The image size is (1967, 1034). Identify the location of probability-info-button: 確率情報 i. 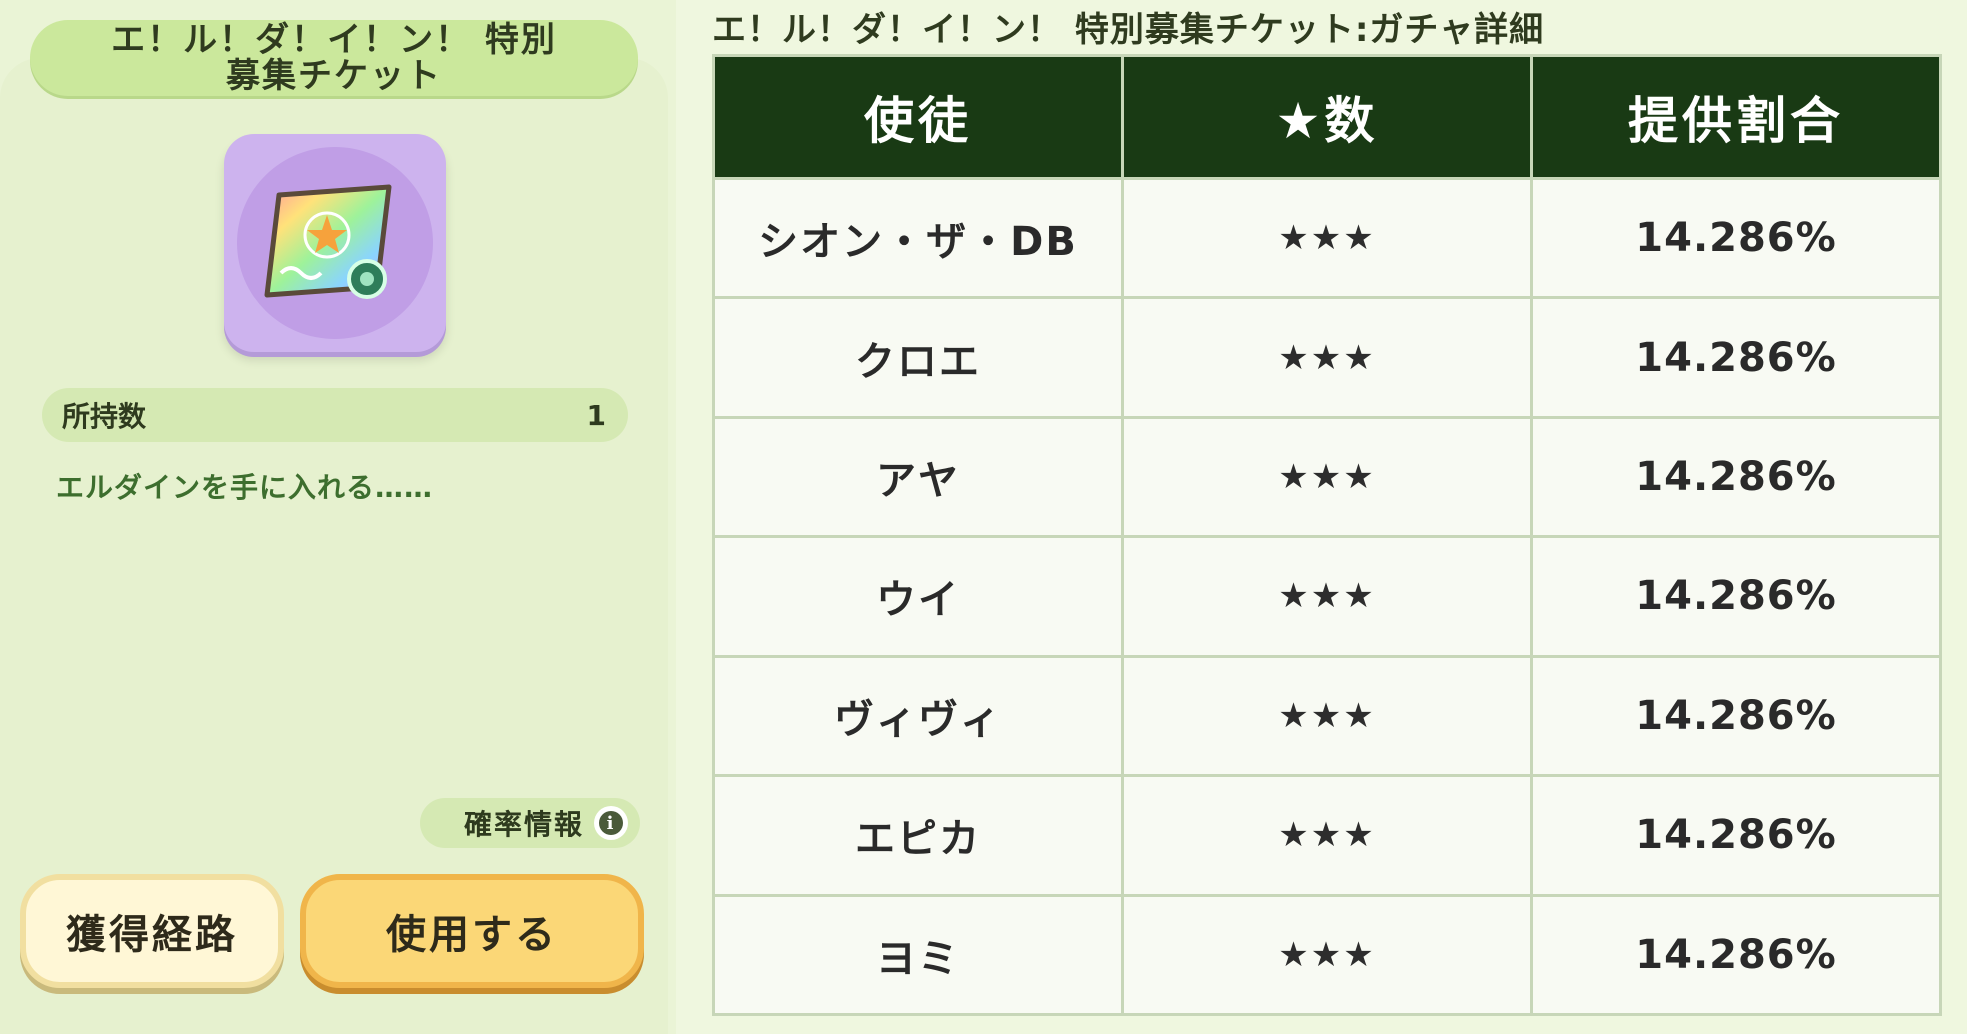
(530, 823).